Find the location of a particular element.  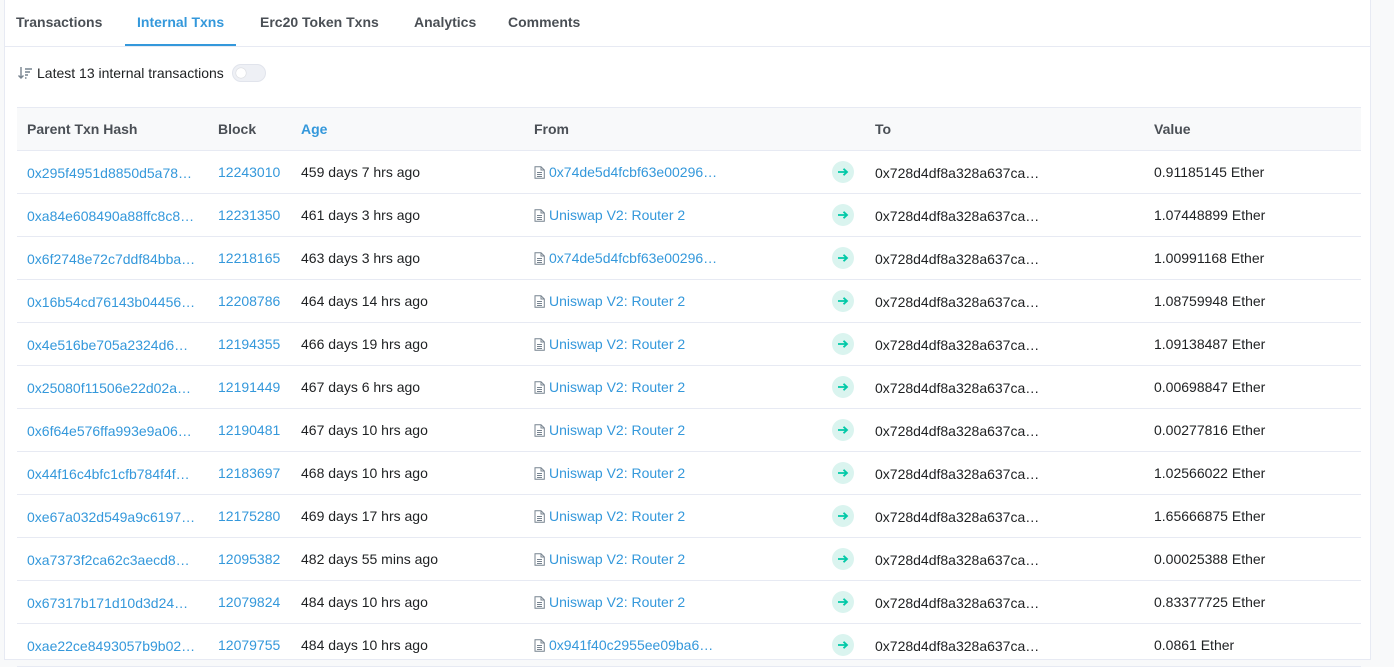

block-link: 12190481 is located at coordinates (249, 430).